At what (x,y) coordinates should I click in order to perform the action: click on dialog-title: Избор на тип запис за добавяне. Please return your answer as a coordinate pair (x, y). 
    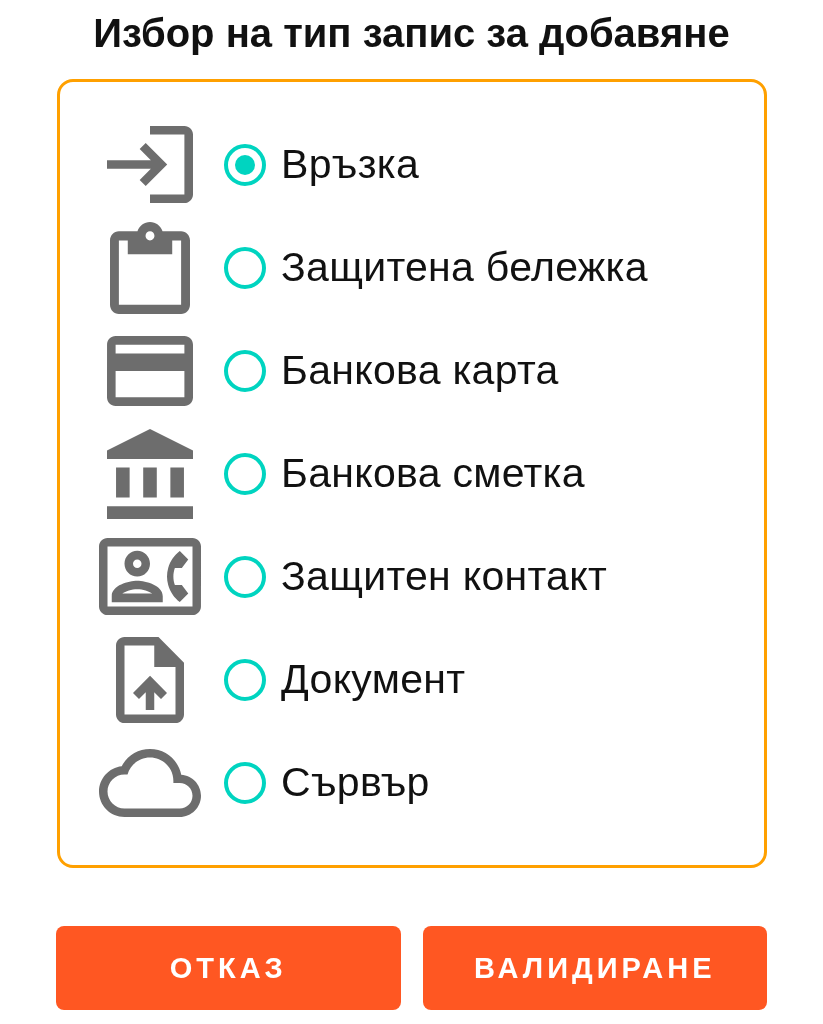
    Looking at the image, I should click on (411, 33).